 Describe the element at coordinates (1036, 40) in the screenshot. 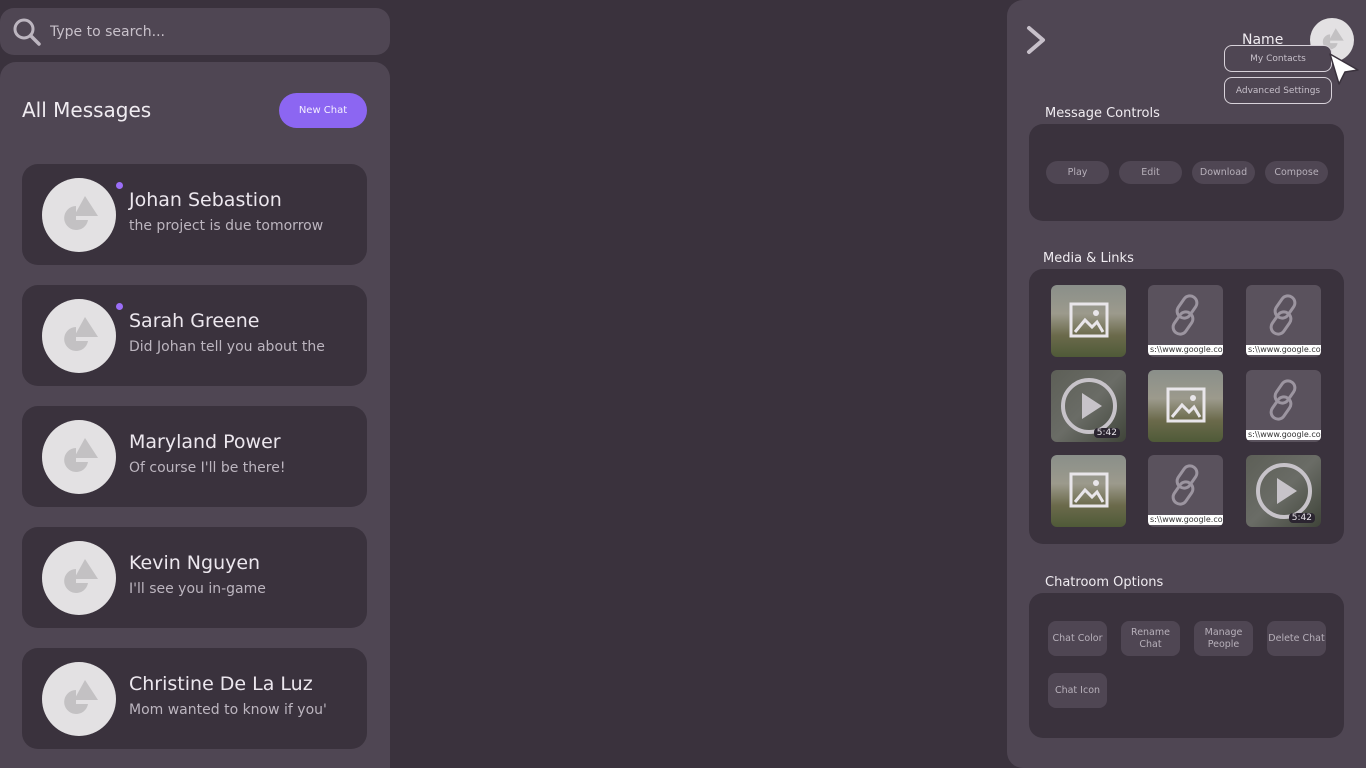

I see `chevron-right-icon` at that location.